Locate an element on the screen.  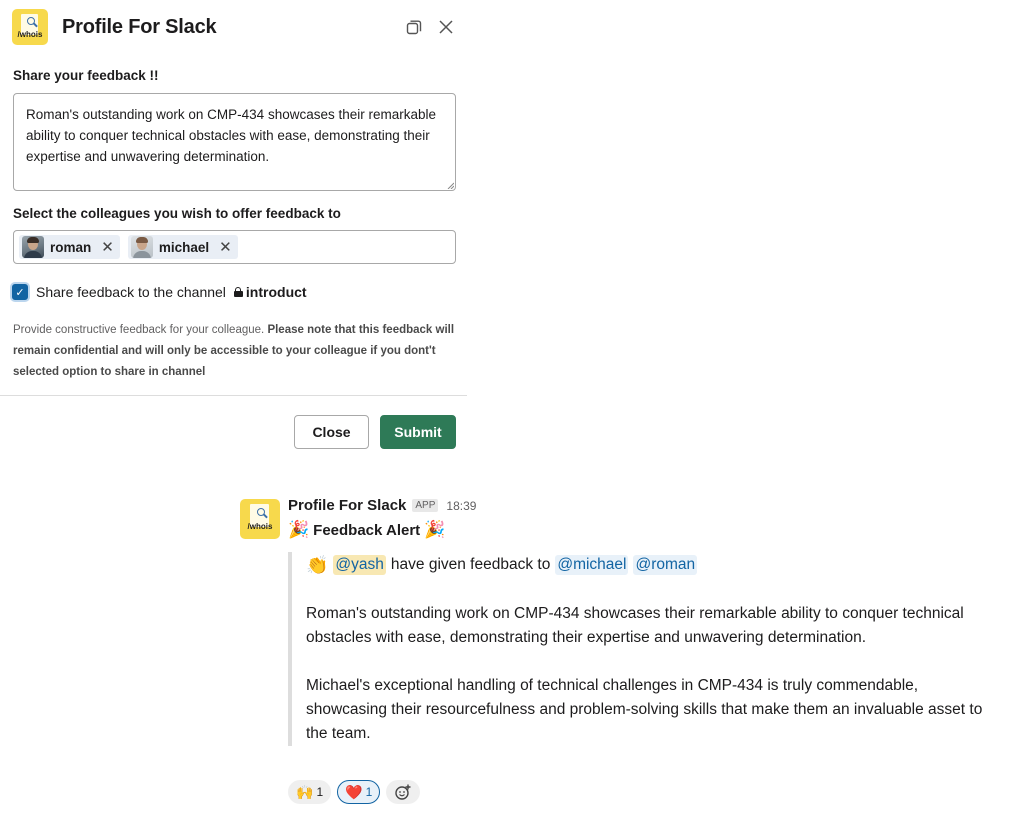
reaction-heart: ❤️ 1 is located at coordinates (359, 792).